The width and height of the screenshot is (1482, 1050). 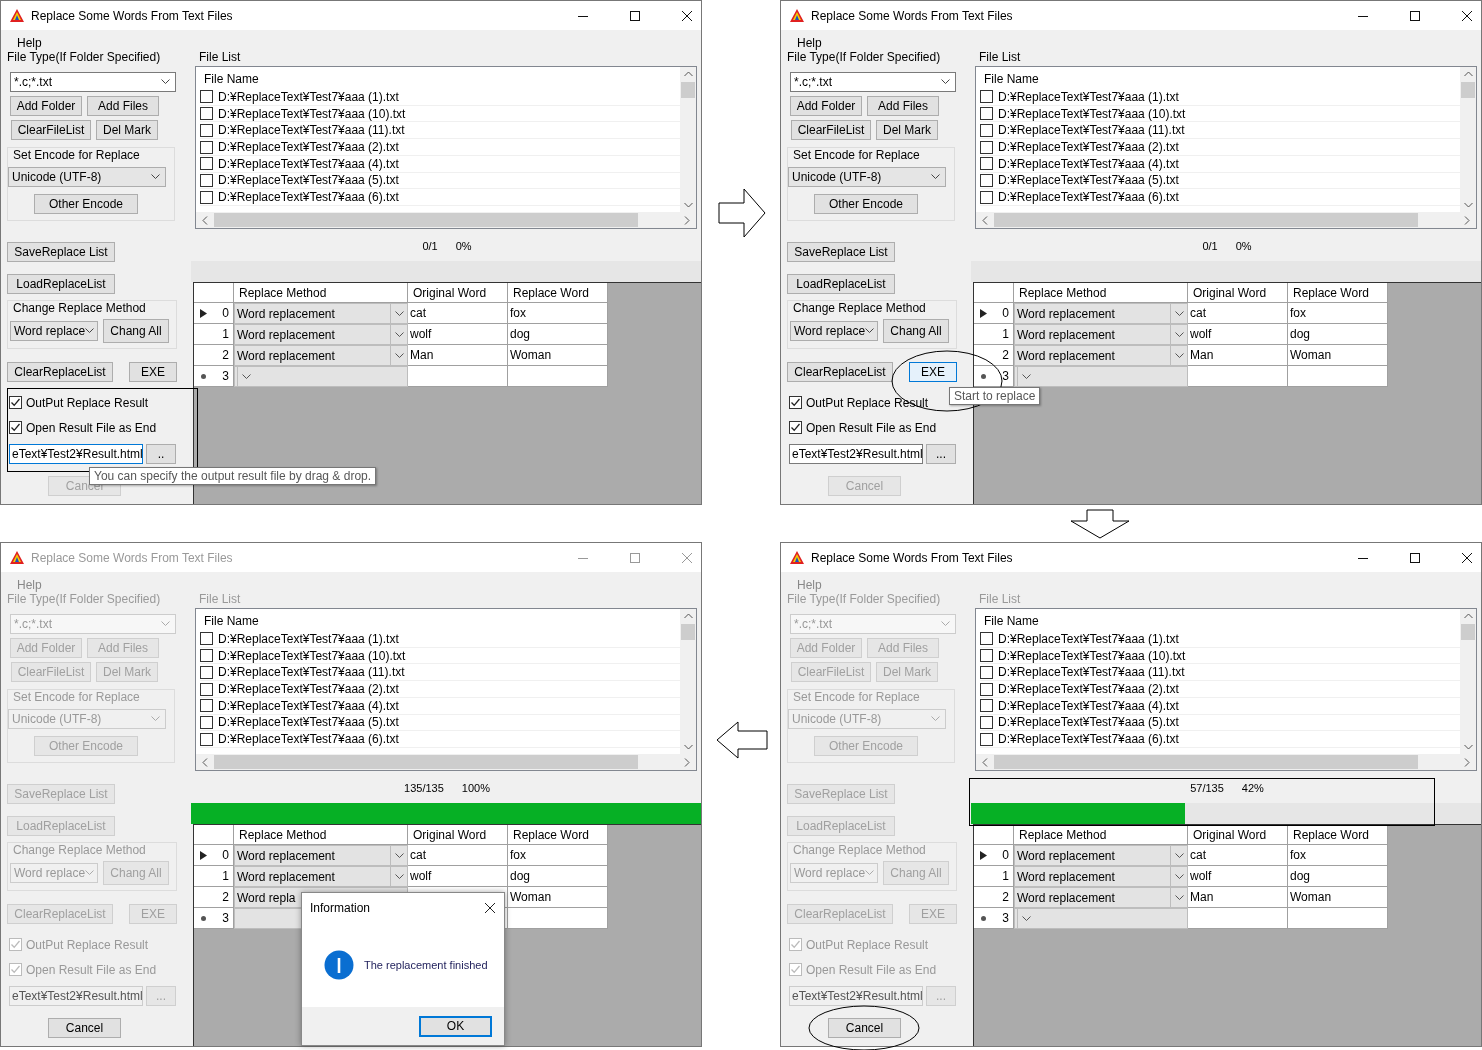 What do you see at coordinates (424, 788) in the screenshot?
I see `progress-count: 135/135` at bounding box center [424, 788].